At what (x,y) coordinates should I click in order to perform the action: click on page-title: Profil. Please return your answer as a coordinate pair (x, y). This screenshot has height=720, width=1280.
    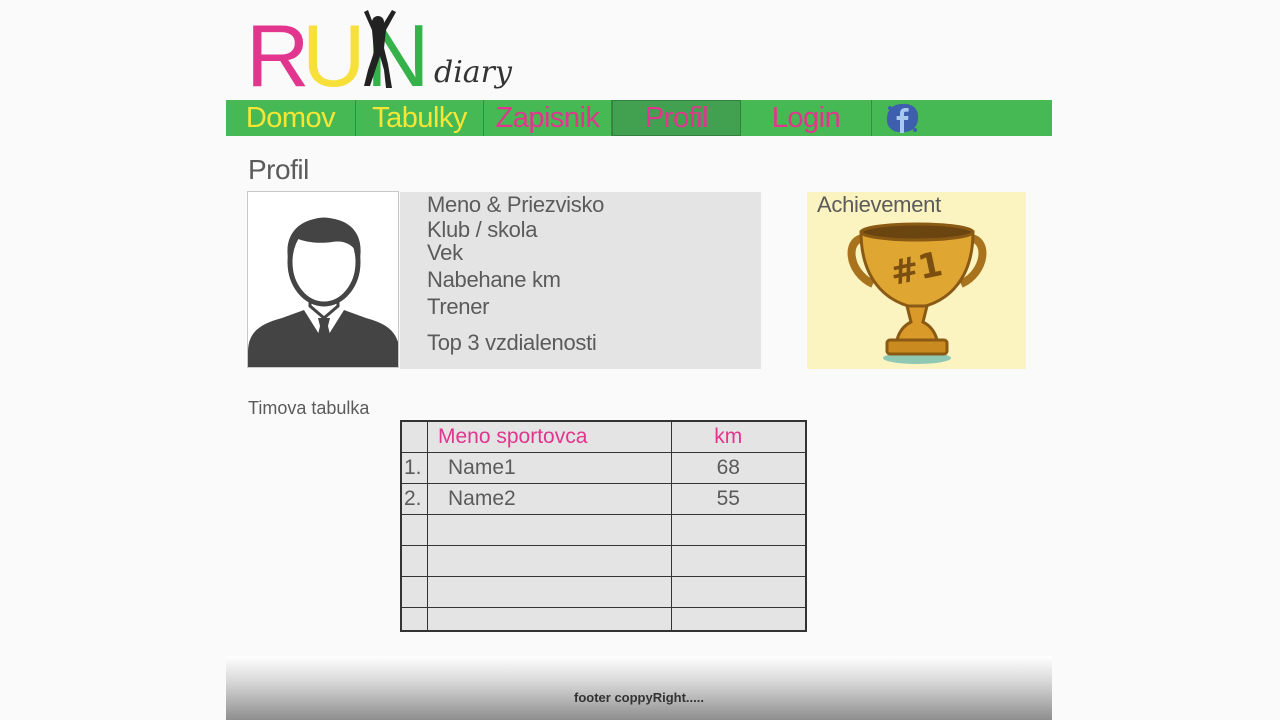
    Looking at the image, I should click on (278, 169).